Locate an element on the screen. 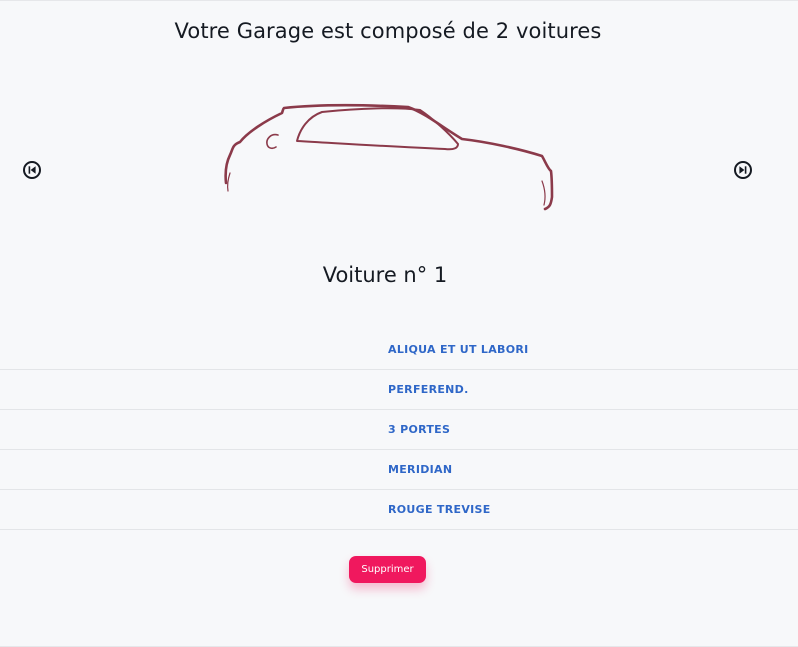 This screenshot has width=798, height=647. car-outline-image is located at coordinates (389, 157).